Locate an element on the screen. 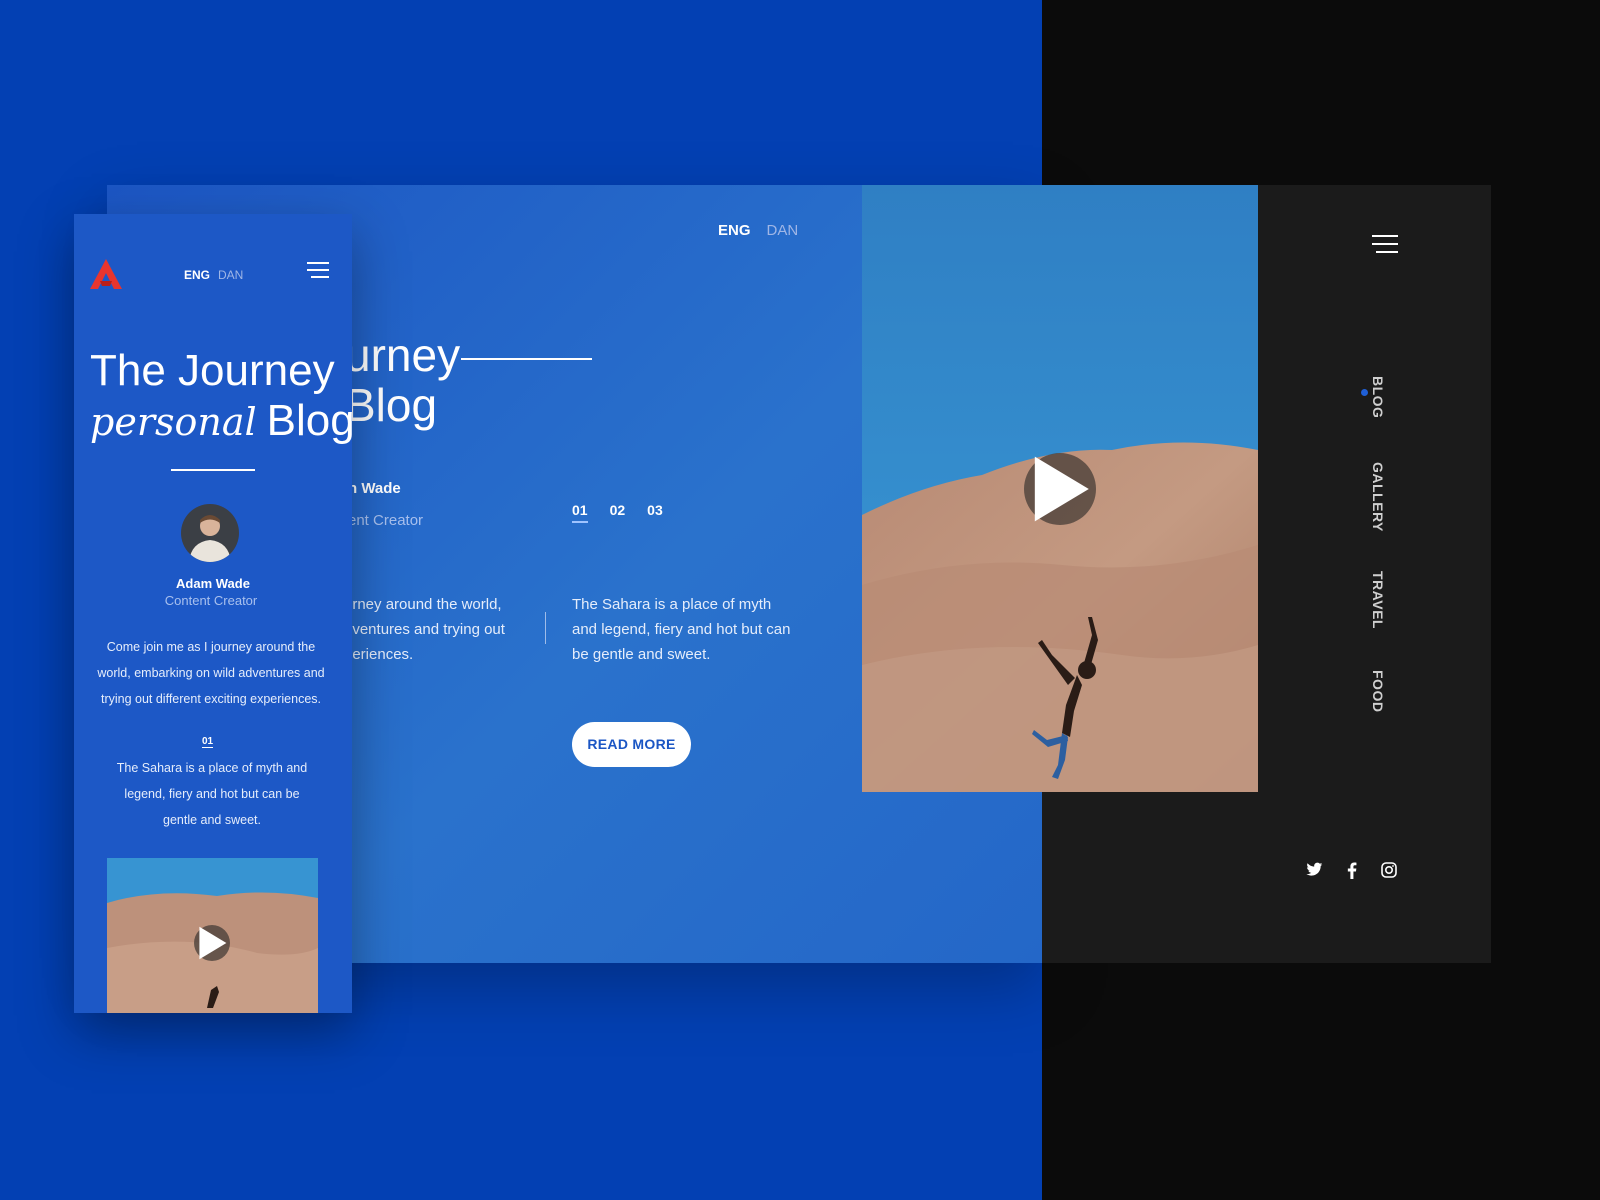  desktop-language-switch: ENG DAN is located at coordinates (758, 230).